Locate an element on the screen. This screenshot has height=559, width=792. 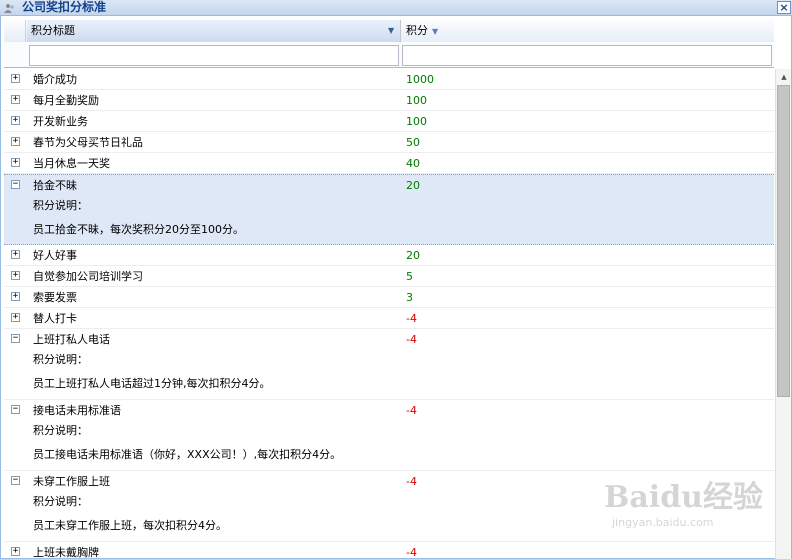
column-header-title: 积分标题 ▼ is located at coordinates (214, 31).